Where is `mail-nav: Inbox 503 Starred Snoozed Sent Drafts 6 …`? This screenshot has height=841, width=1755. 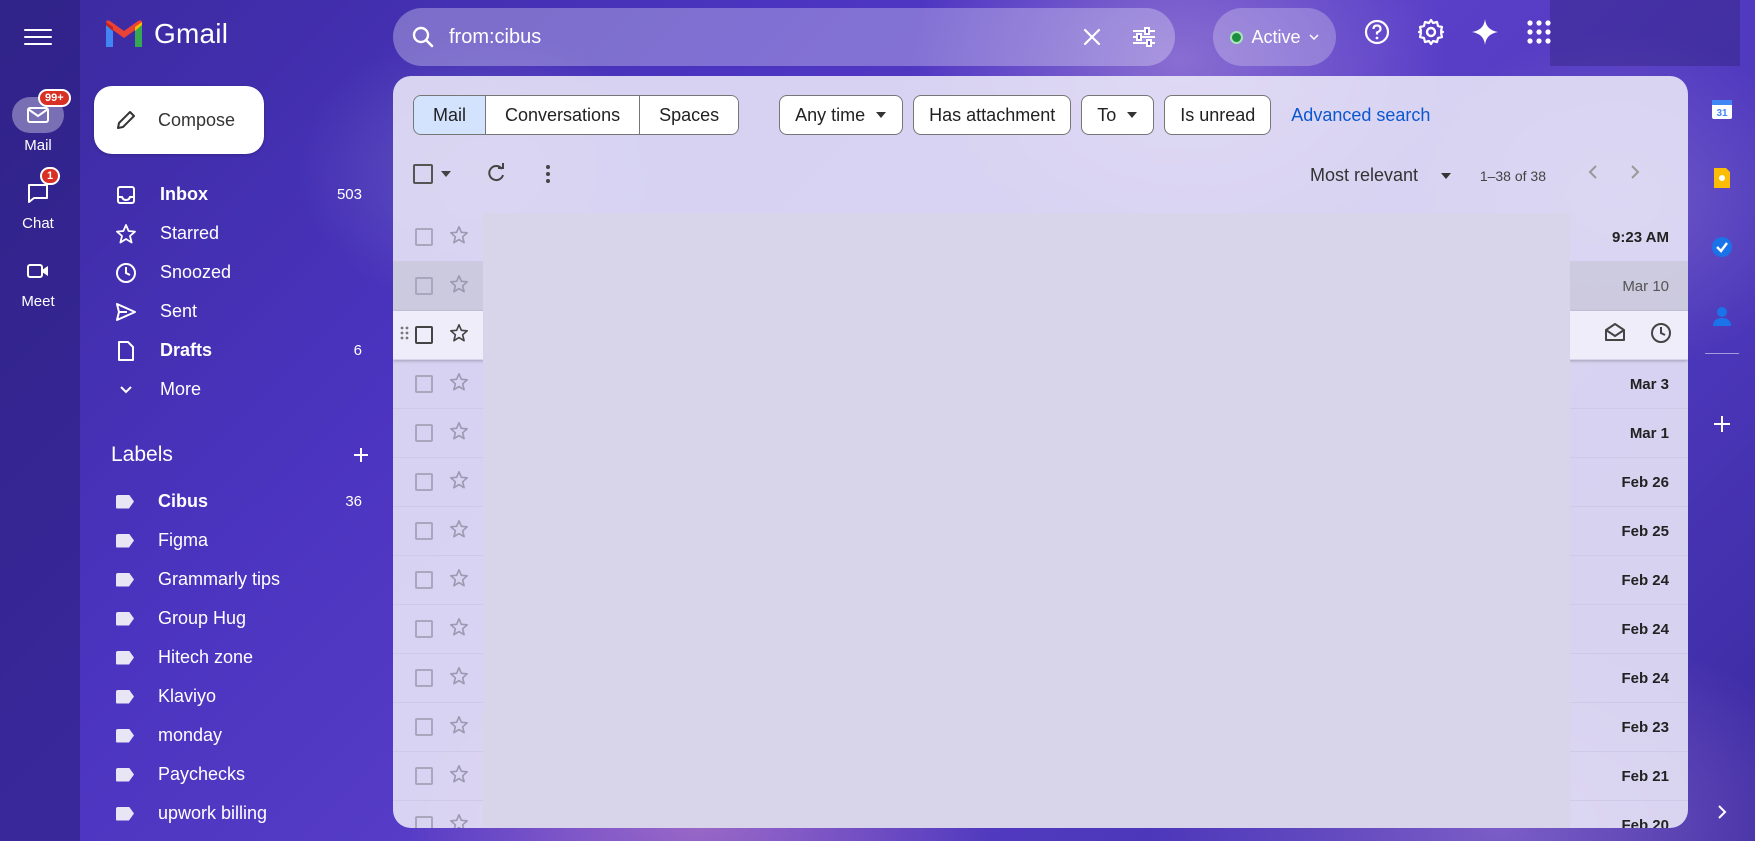 mail-nav: Inbox 503 Starred Snoozed Sent Drafts 6 … is located at coordinates (229, 292).